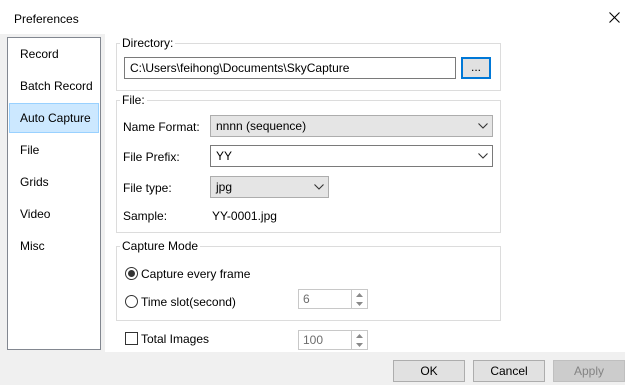 Image resolution: width=625 pixels, height=385 pixels. Describe the element at coordinates (46, 19) in the screenshot. I see `window-title: Preferences` at that location.